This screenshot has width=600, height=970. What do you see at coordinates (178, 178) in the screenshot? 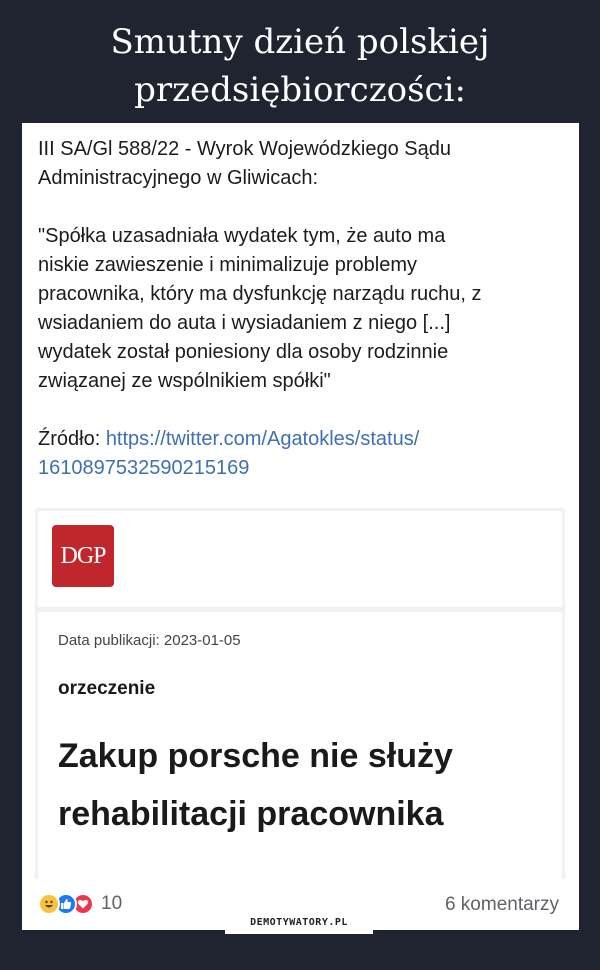
I see `post-text-line: Administracyjnego w Gliwicach:` at bounding box center [178, 178].